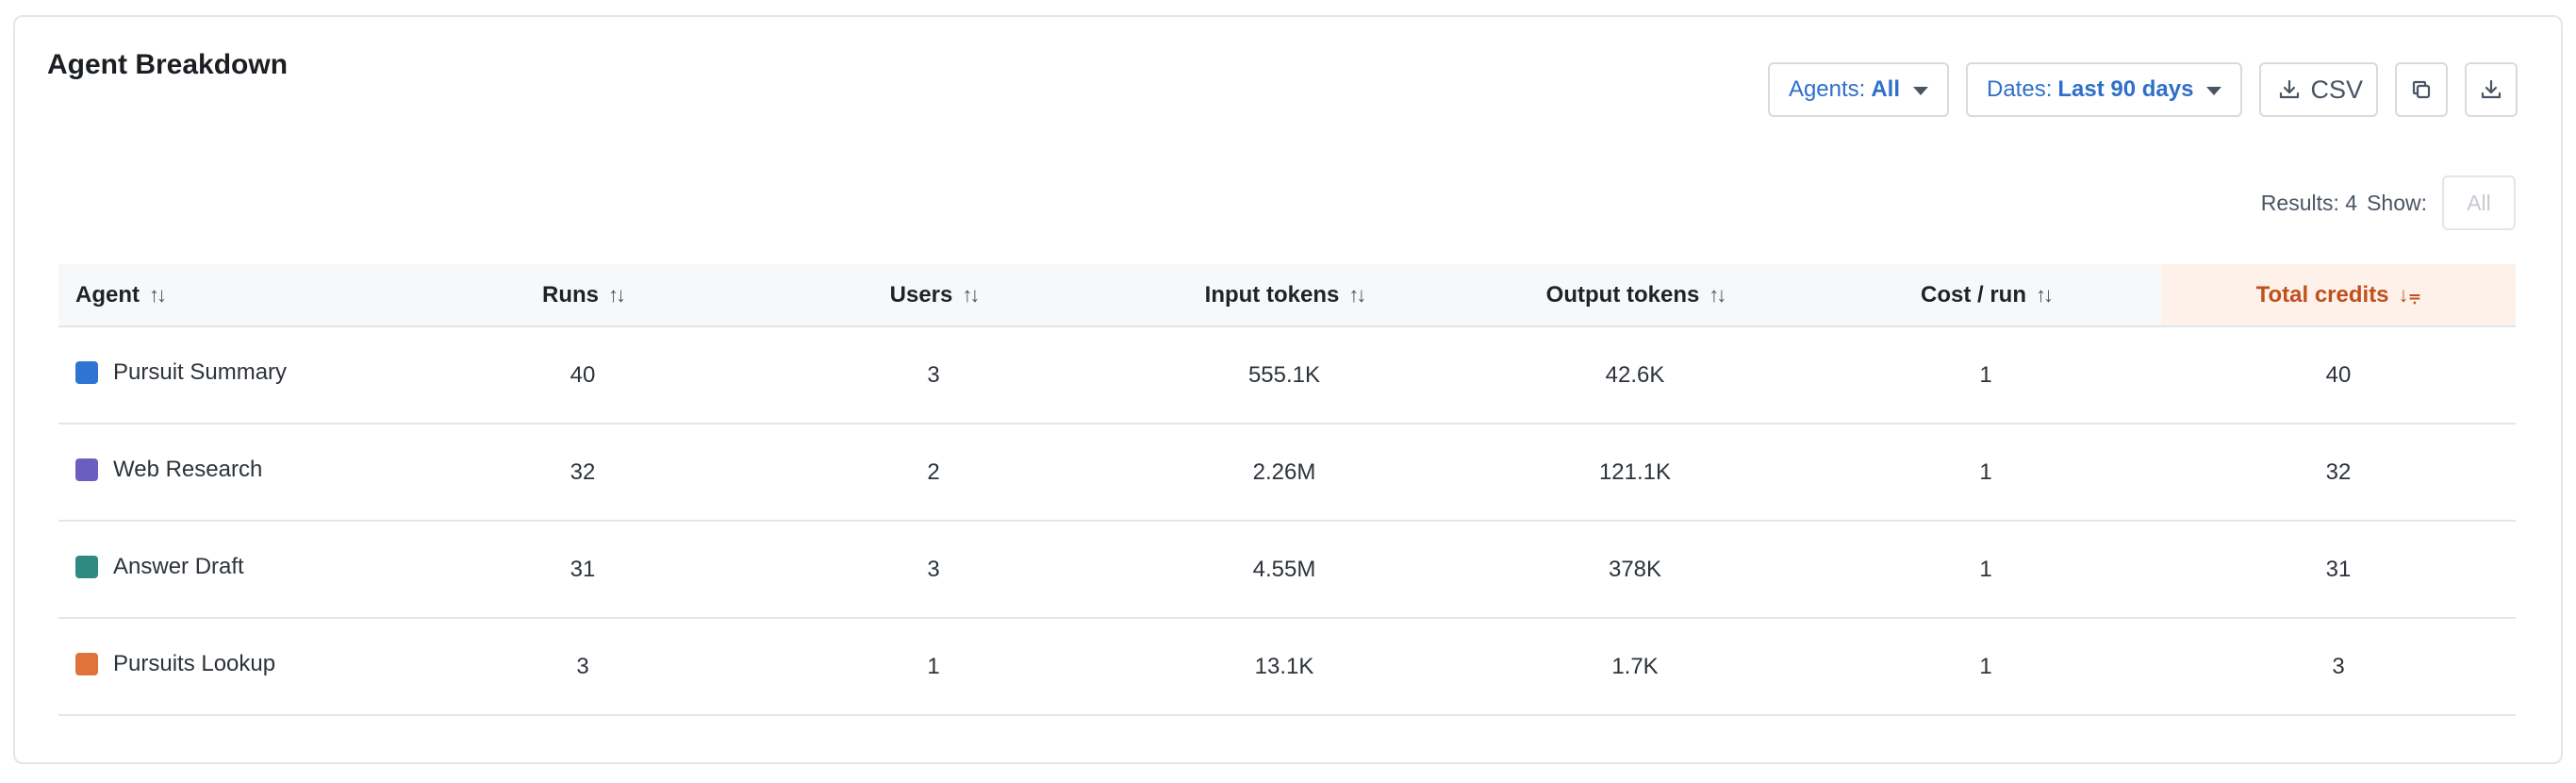  What do you see at coordinates (2322, 294) in the screenshot?
I see `header-label: Total credits` at bounding box center [2322, 294].